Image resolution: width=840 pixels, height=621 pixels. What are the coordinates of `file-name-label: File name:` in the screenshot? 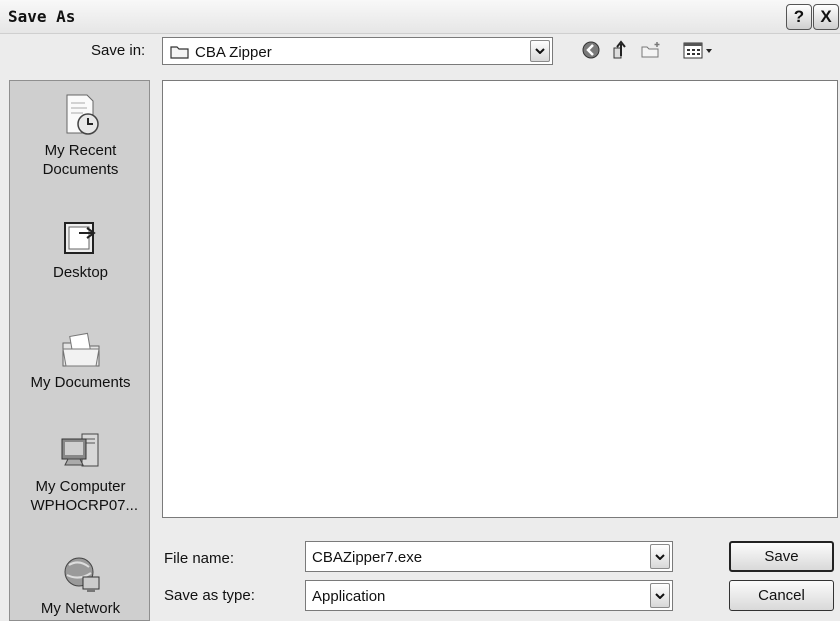 It's located at (199, 558).